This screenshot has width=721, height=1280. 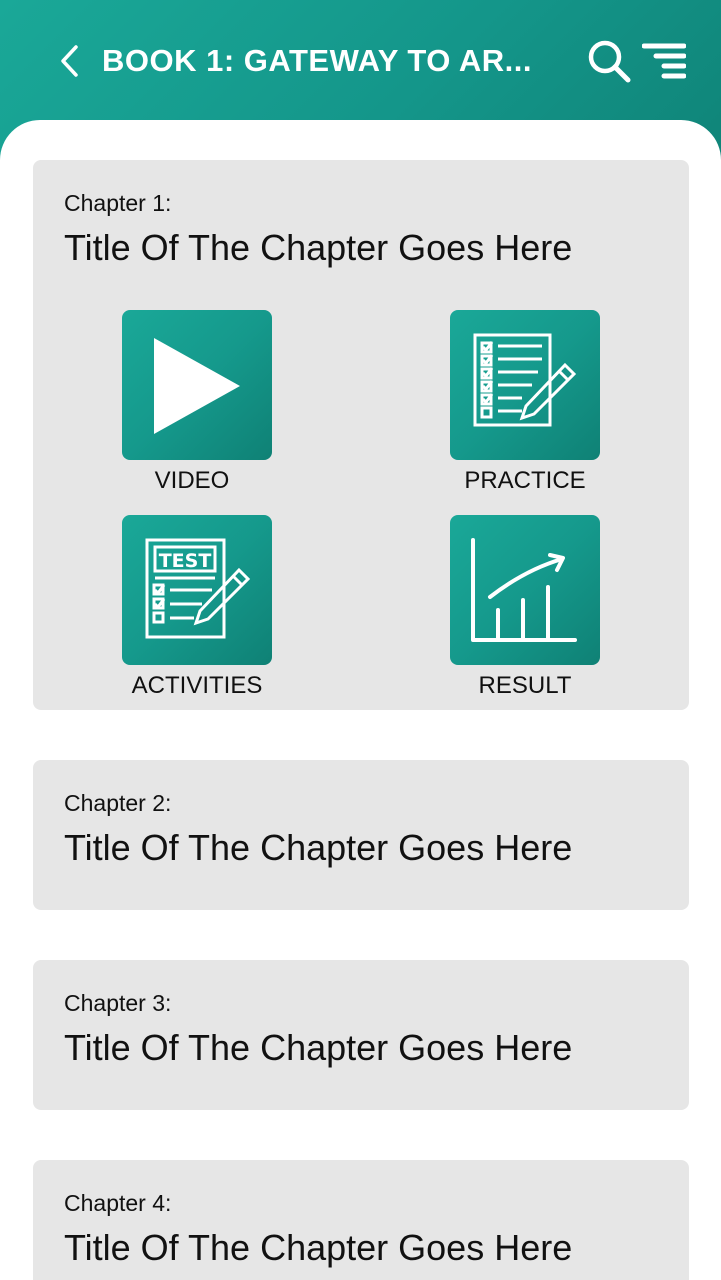 I want to click on chapter-label: Chapter 3:, so click(x=118, y=1003).